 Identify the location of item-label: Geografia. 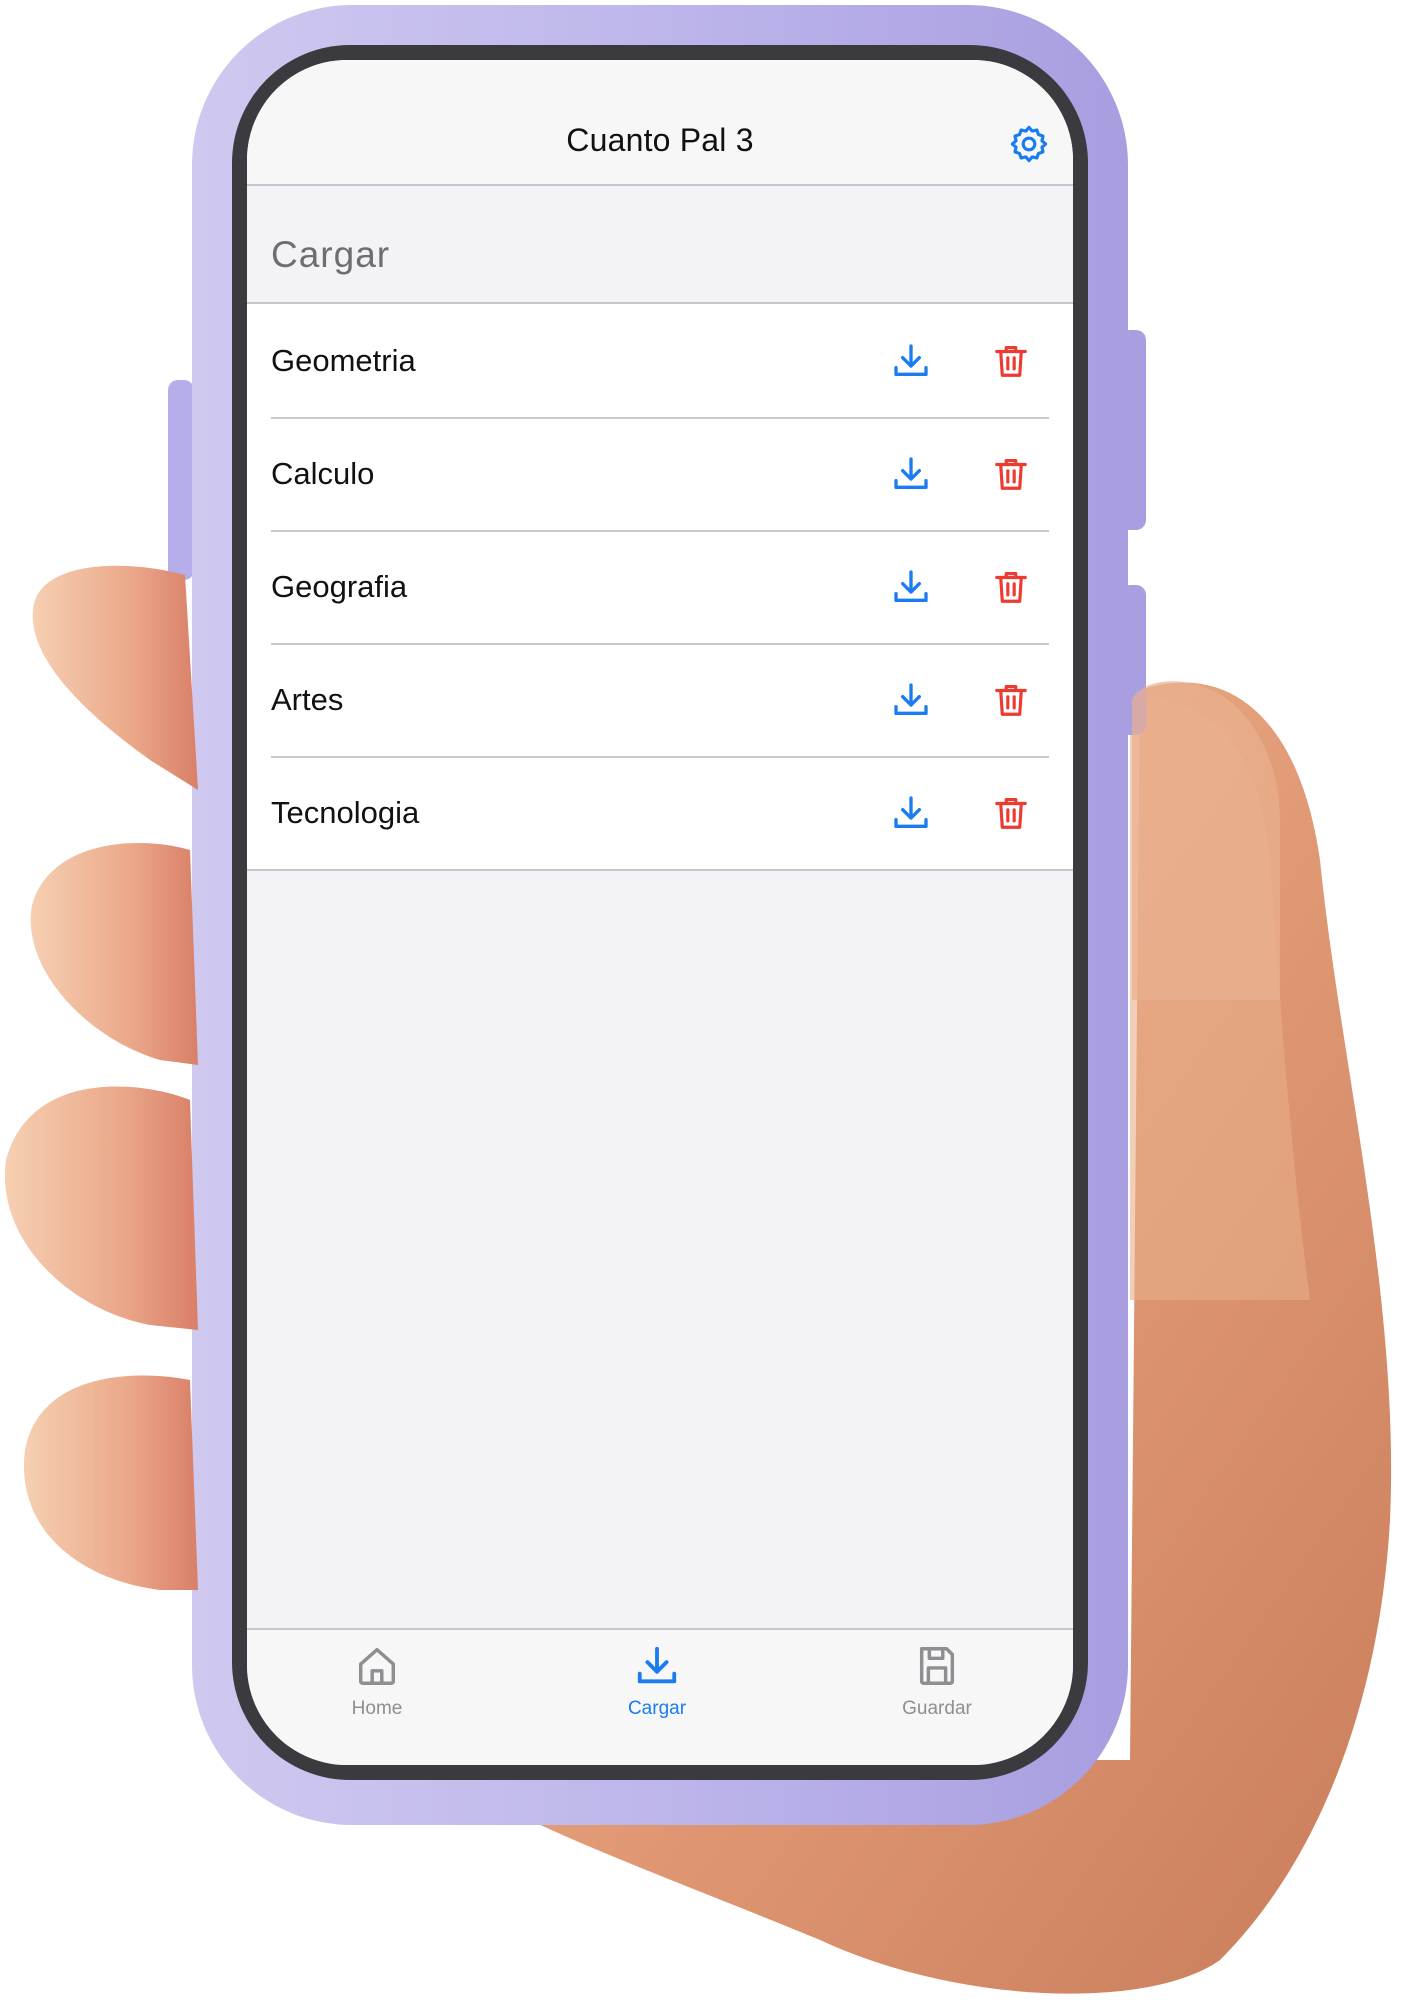
(339, 586).